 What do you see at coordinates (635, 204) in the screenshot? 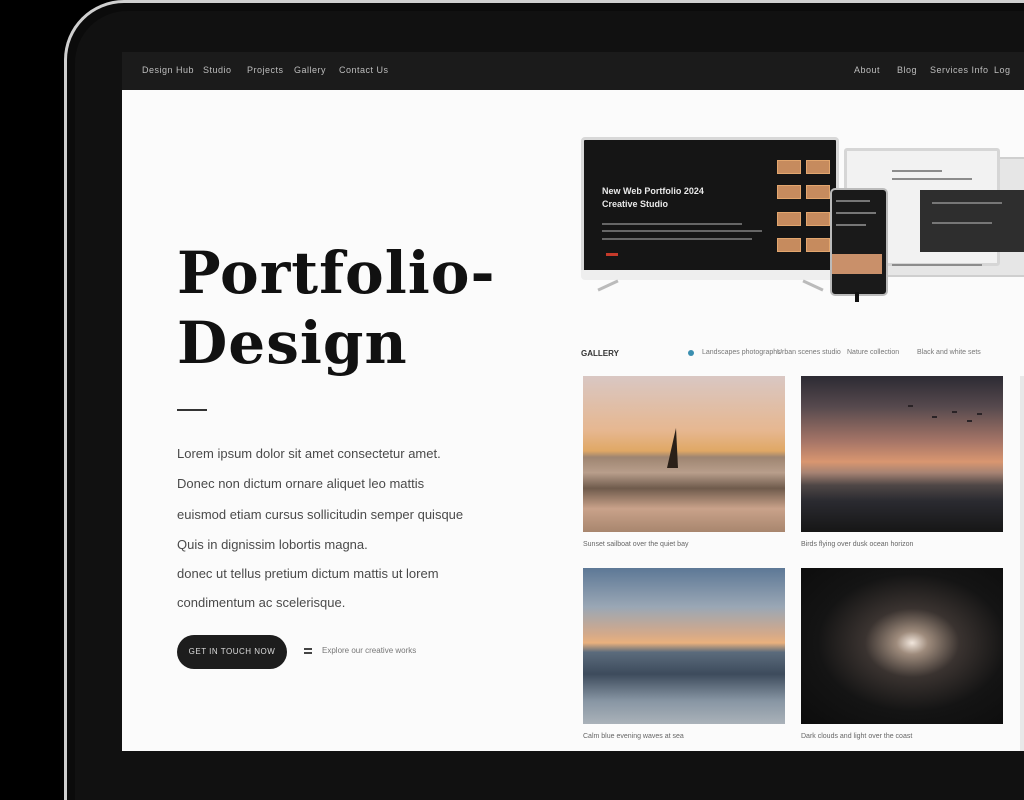
I see `mockup-headline-line2: Creative Studio` at bounding box center [635, 204].